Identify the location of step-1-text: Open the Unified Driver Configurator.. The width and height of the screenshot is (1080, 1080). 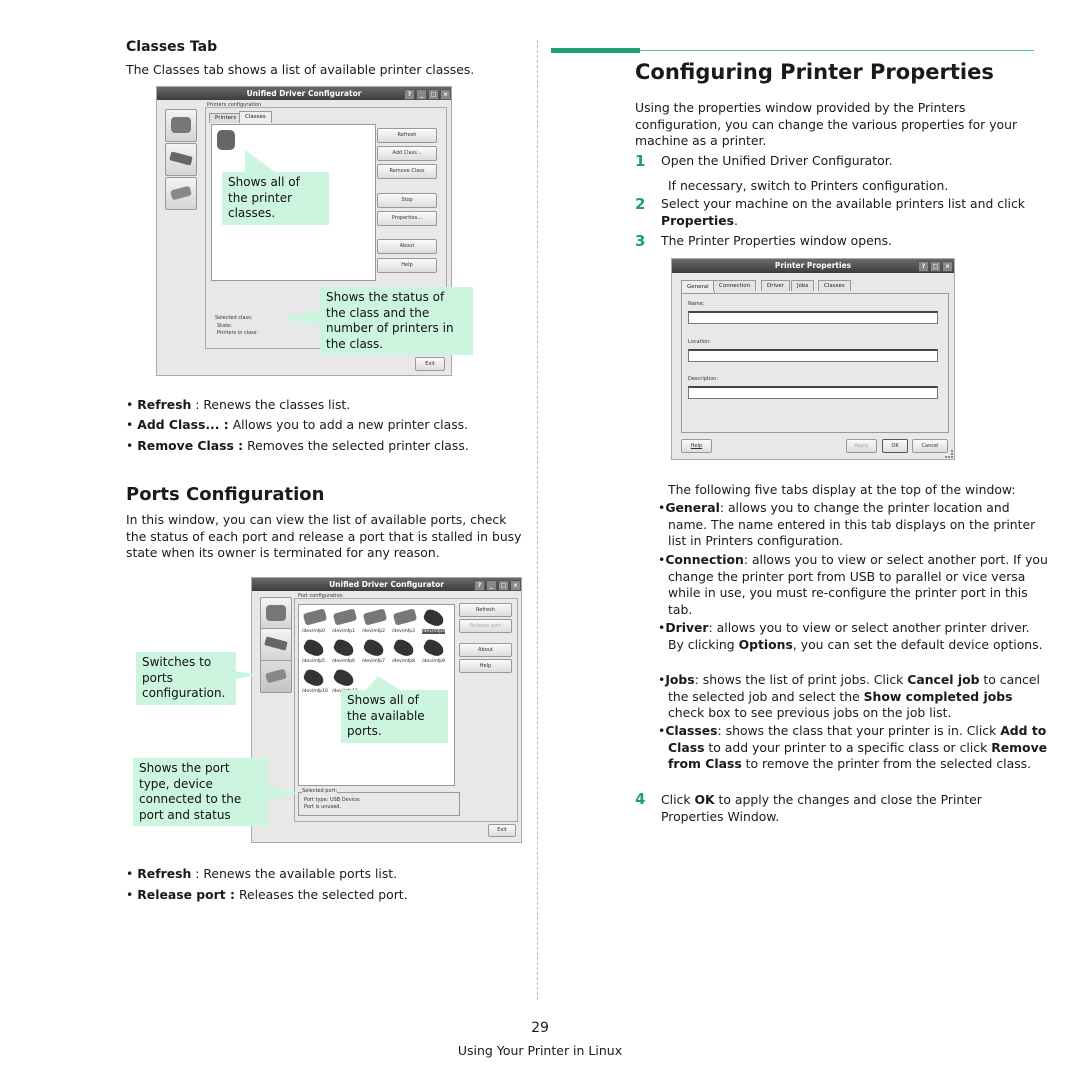
(777, 160).